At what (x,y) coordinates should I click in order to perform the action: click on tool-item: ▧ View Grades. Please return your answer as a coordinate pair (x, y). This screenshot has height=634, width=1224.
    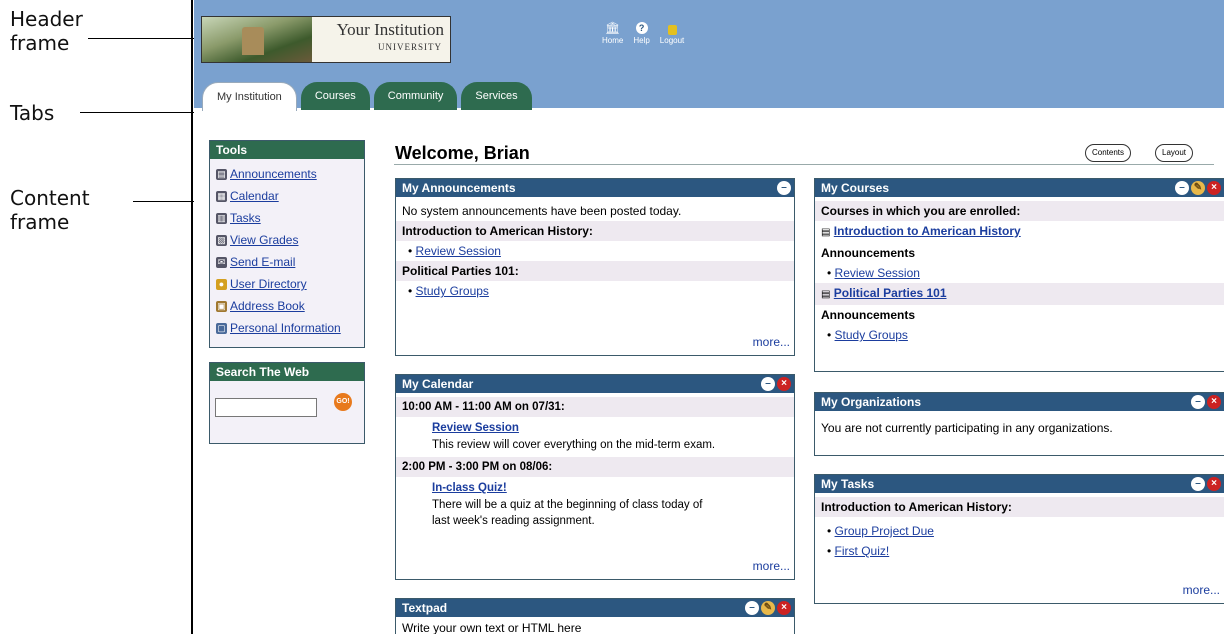
    Looking at the image, I should click on (290, 240).